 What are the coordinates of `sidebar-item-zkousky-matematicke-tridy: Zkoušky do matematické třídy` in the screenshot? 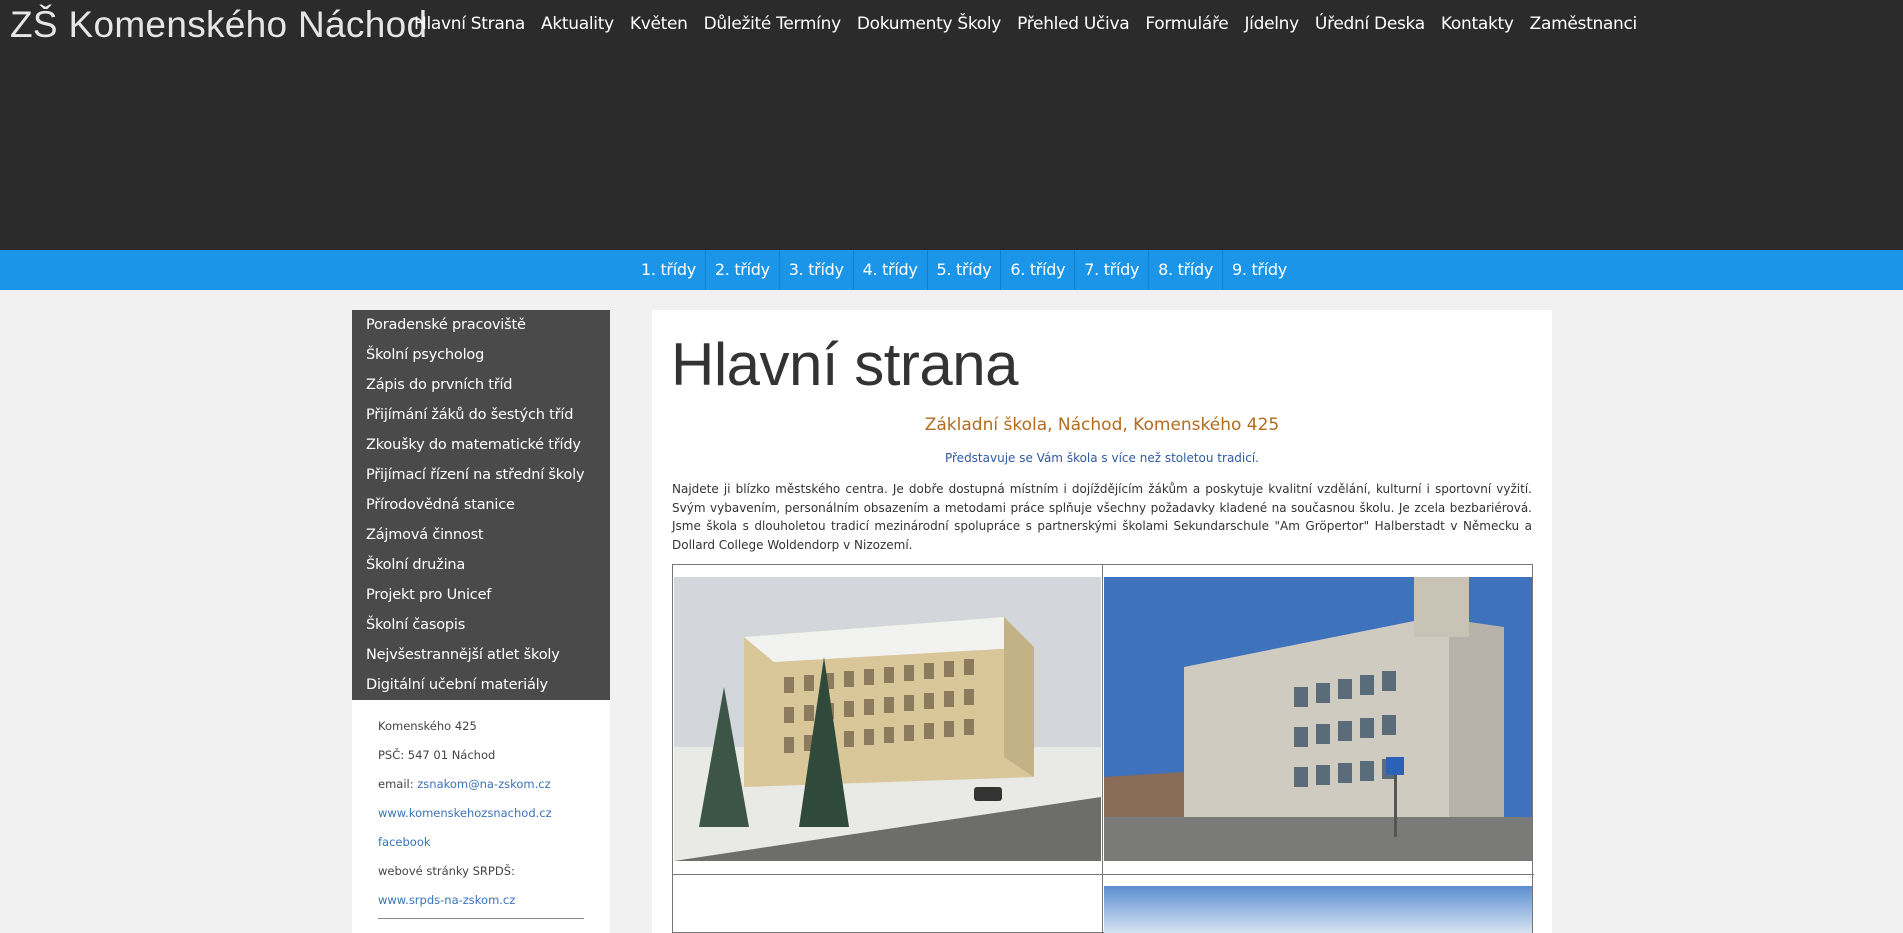 It's located at (481, 445).